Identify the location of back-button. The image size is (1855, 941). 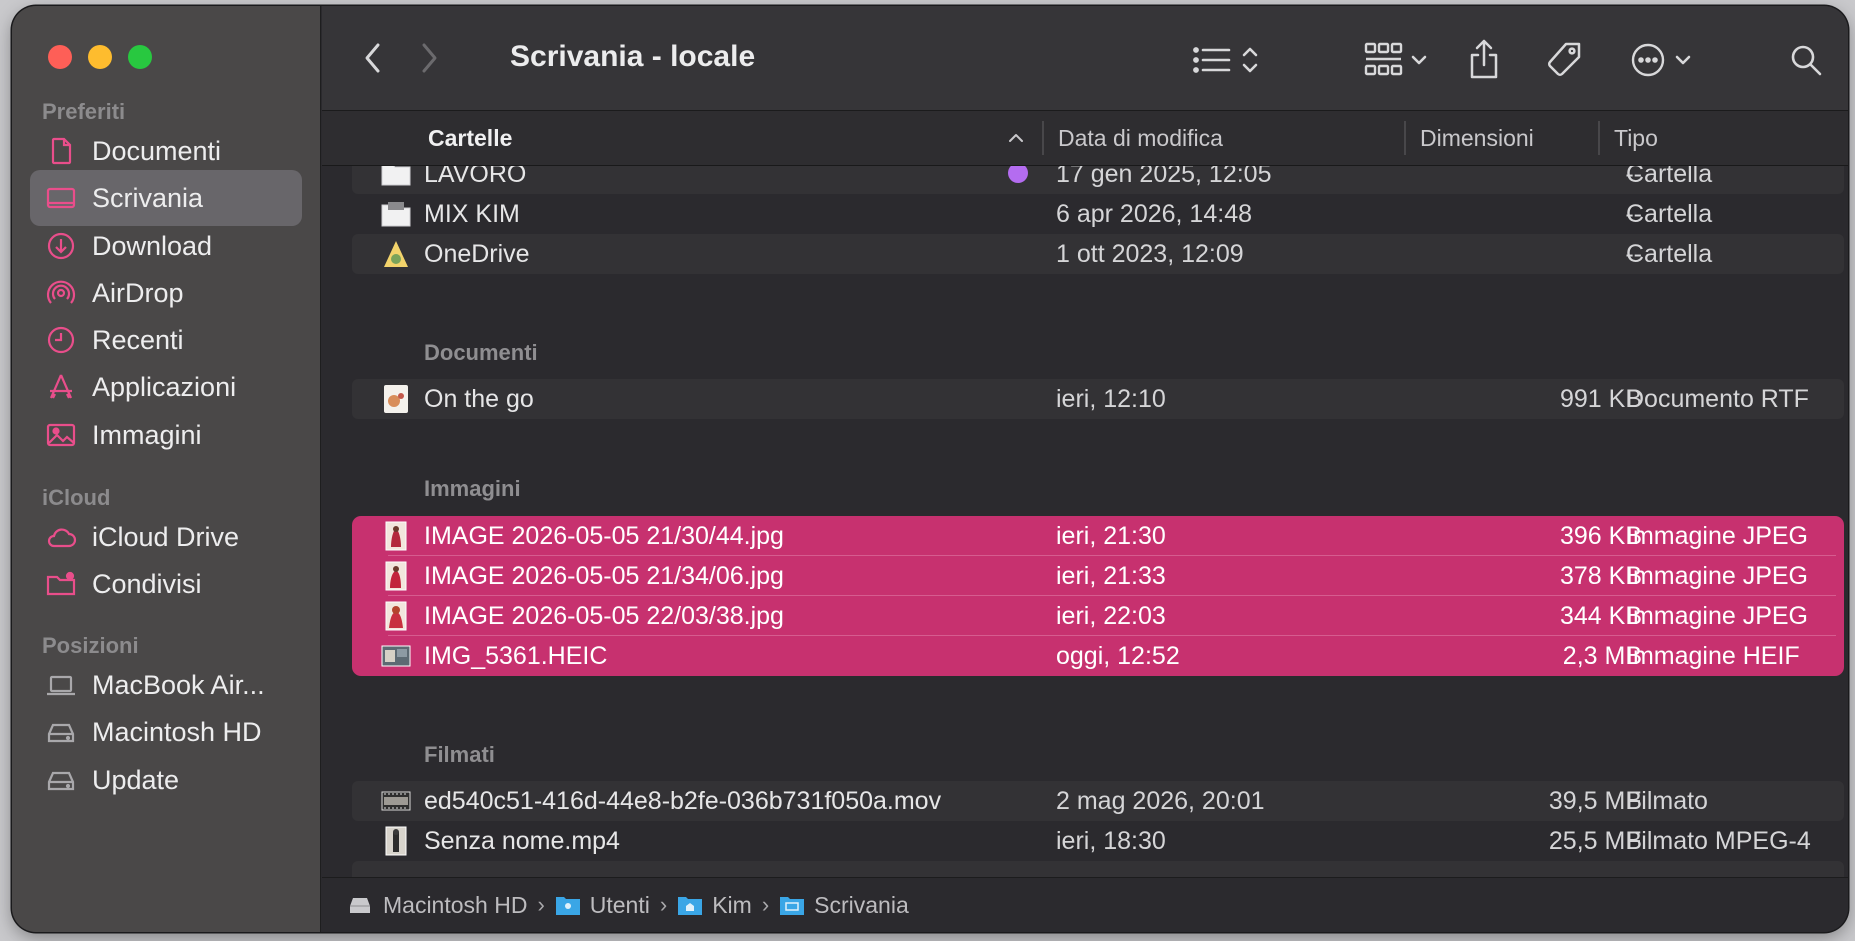
(373, 58).